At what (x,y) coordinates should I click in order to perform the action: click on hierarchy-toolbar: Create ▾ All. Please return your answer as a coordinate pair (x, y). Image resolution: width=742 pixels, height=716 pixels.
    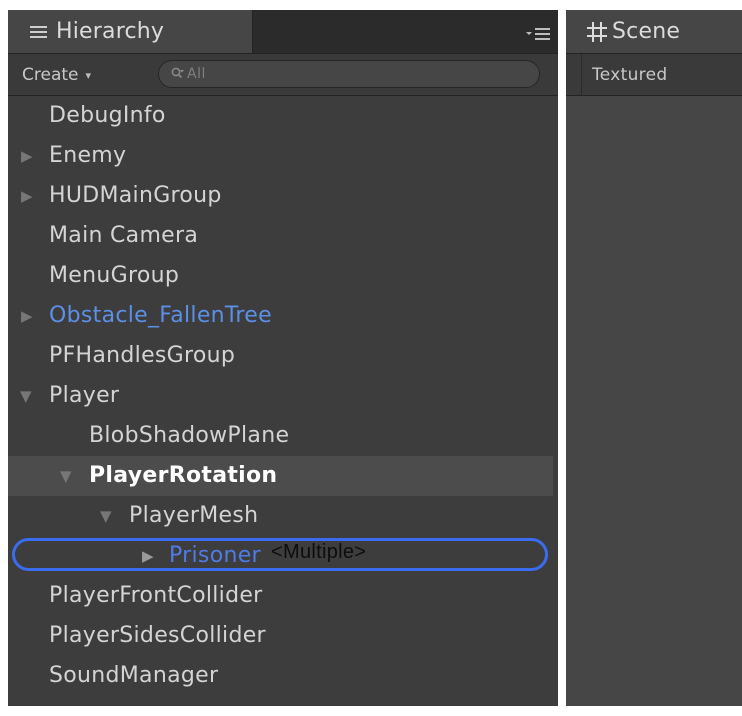
    Looking at the image, I should click on (283, 74).